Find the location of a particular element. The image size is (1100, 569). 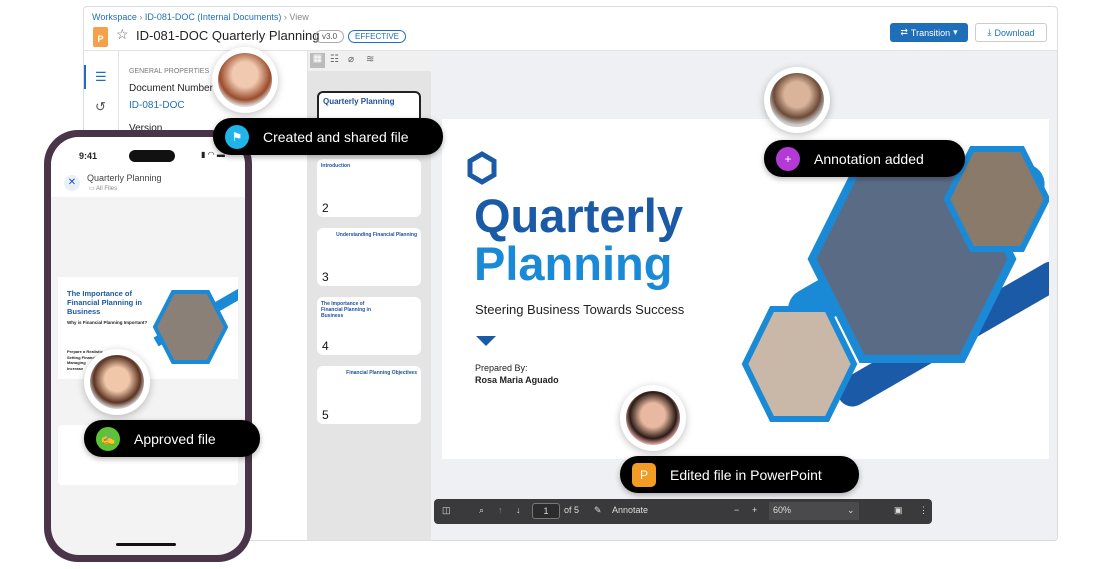

badge-created: ⚑ Created and shared file is located at coordinates (328, 136).